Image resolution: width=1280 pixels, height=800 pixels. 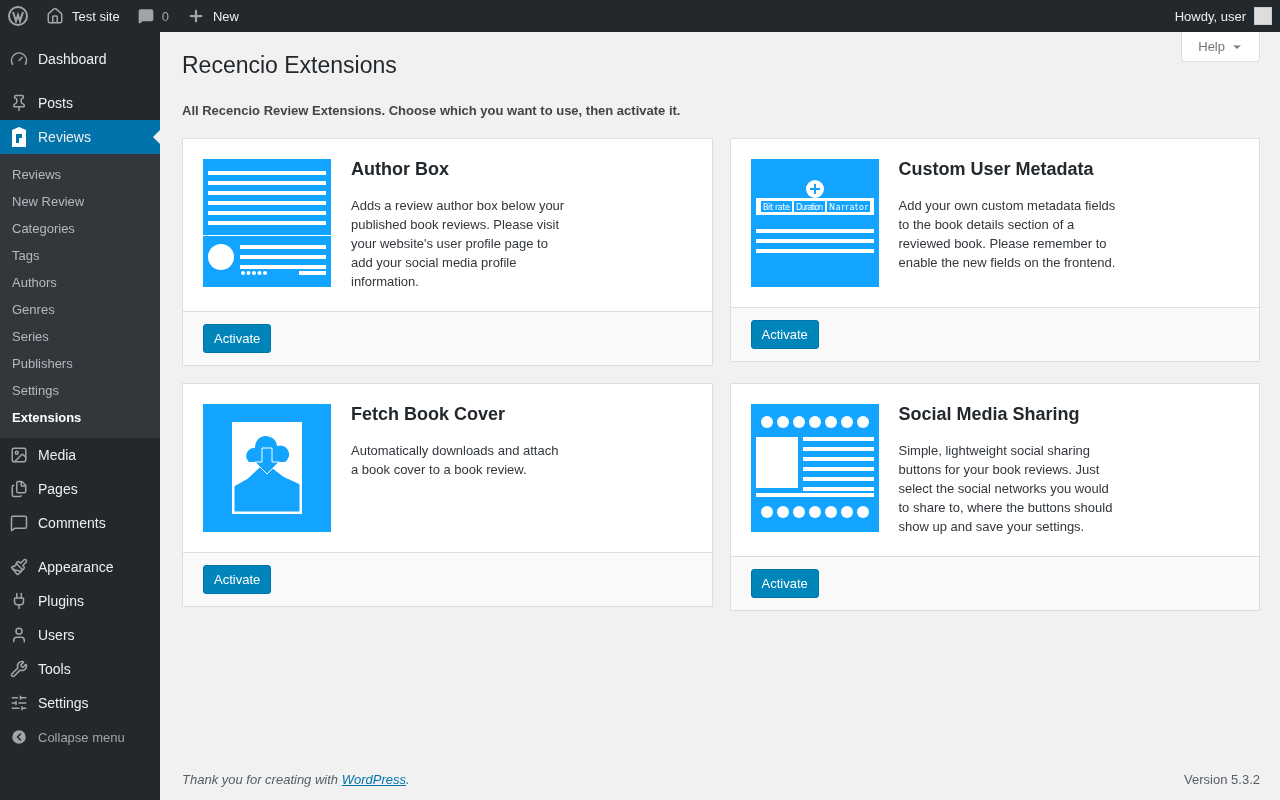 I want to click on comment-icon, so click(x=145, y=16).